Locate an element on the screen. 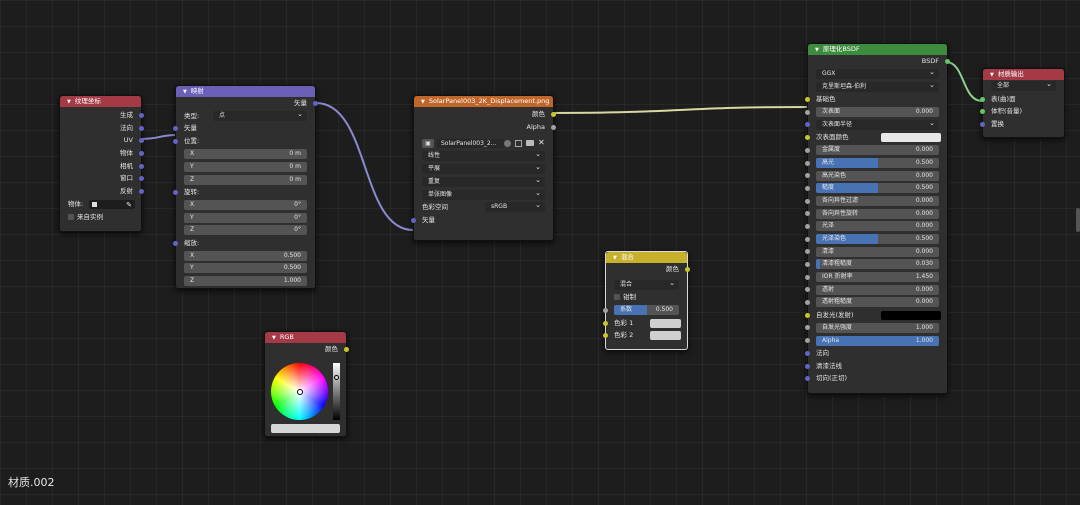  colorspace-dropdown: sRGB is located at coordinates (515, 206).